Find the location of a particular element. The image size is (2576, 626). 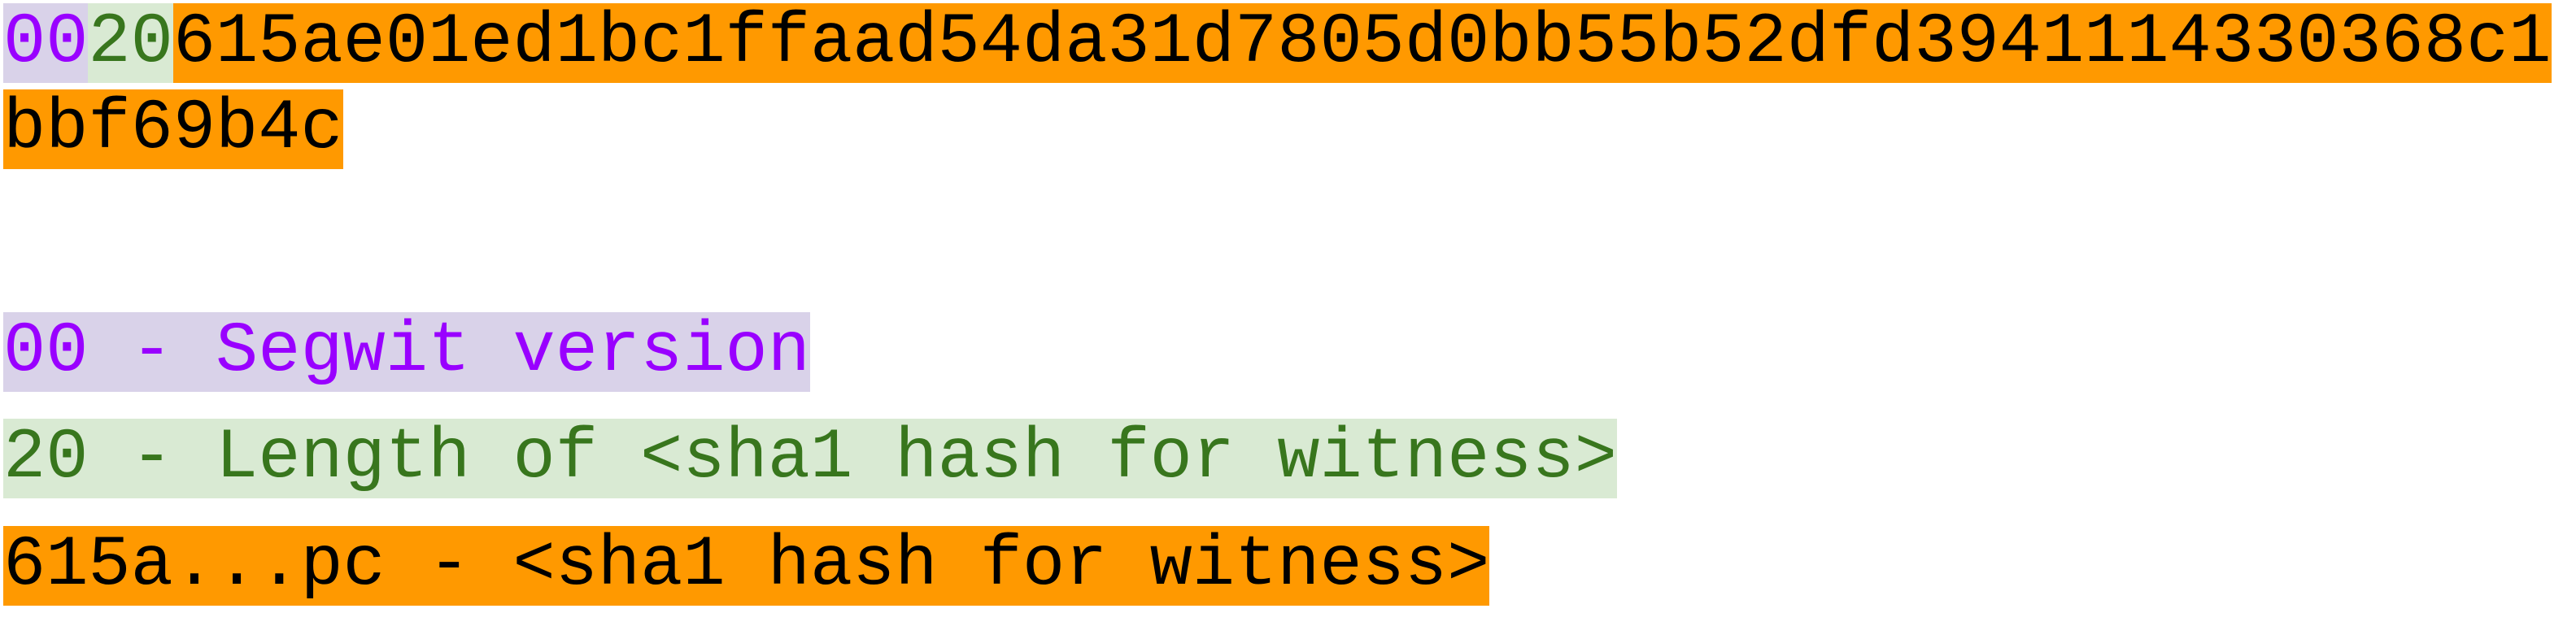

legend-hash-length: 20 - Length of <sha1 hash for witness> is located at coordinates (810, 459).